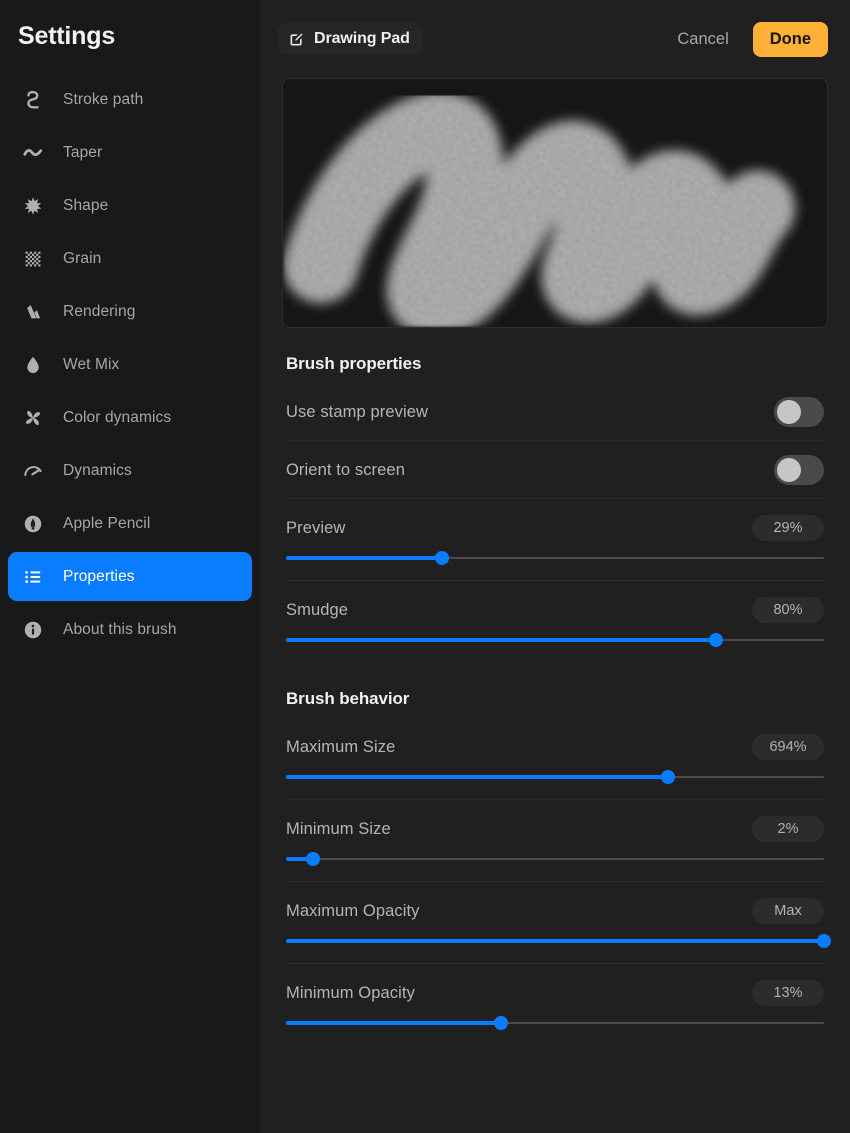 Image resolution: width=850 pixels, height=1133 pixels. Describe the element at coordinates (33, 524) in the screenshot. I see `apple-pencil-icon` at that location.